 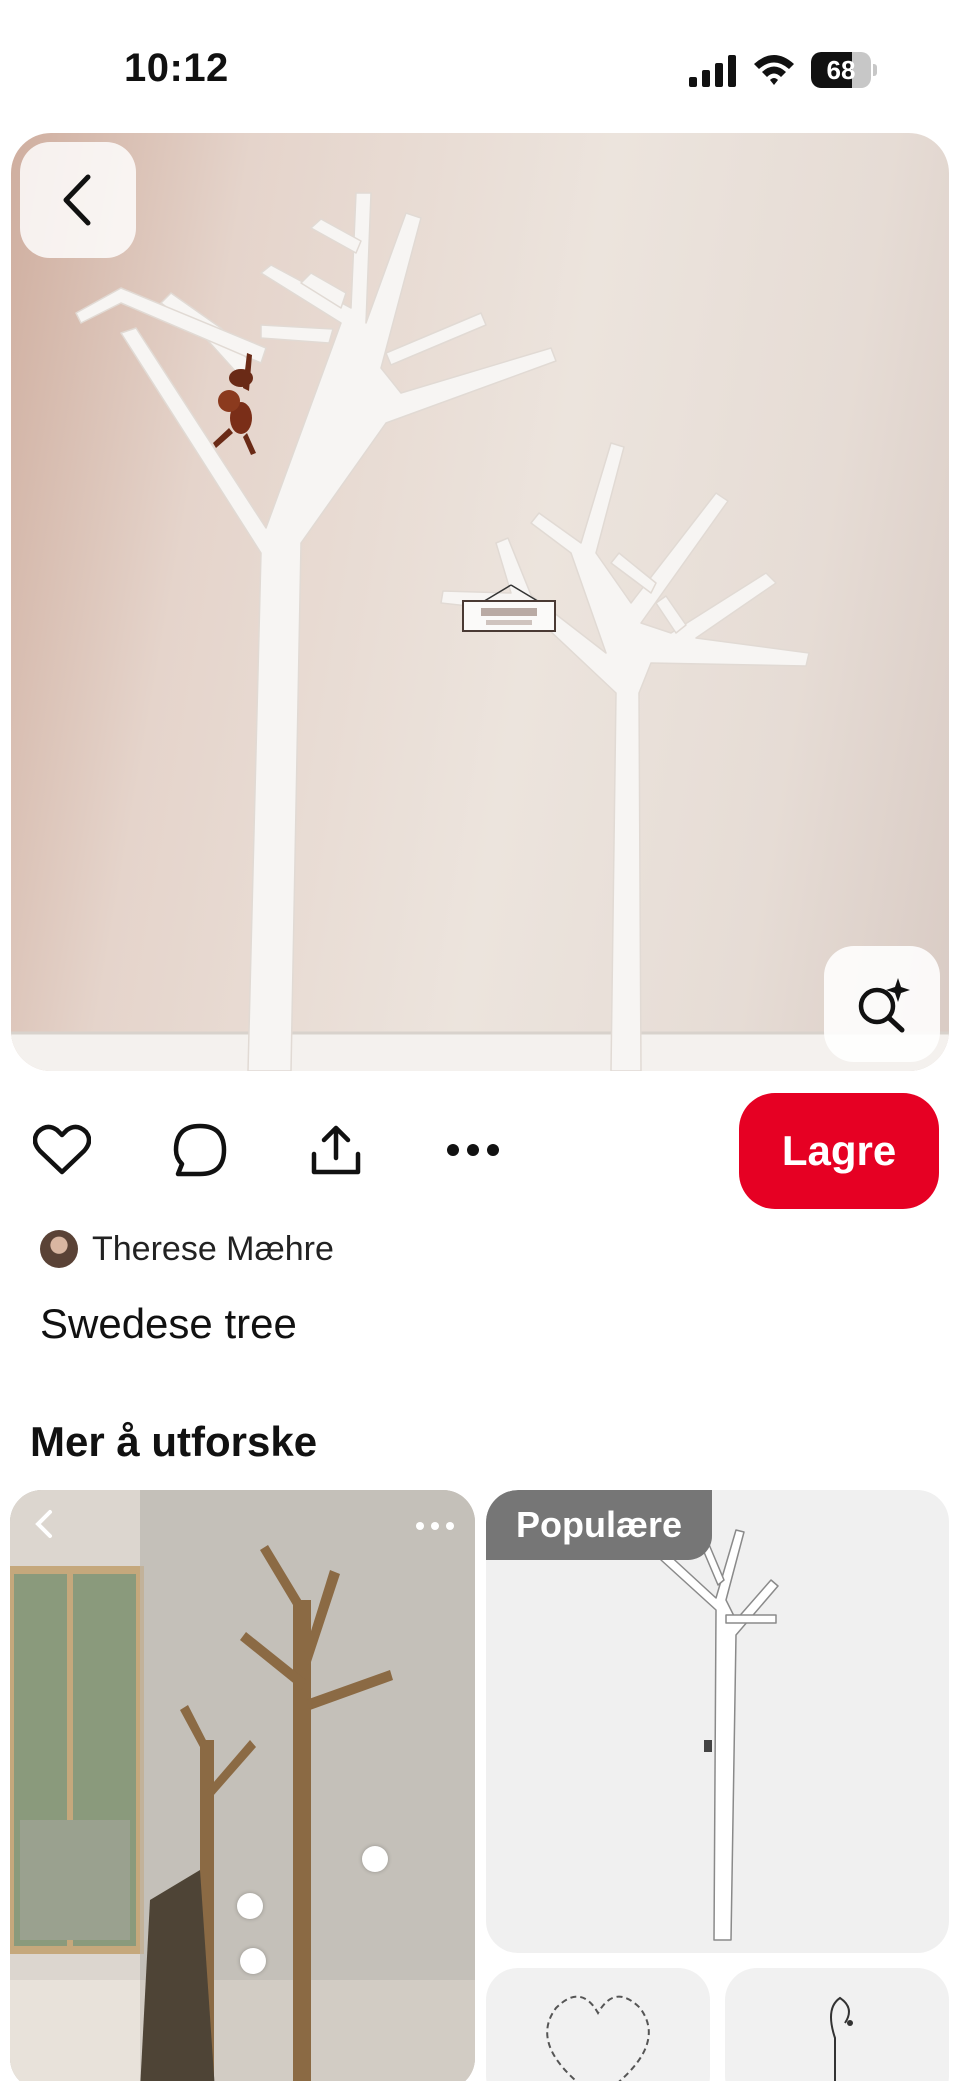 I want to click on avatar, so click(x=59, y=1249).